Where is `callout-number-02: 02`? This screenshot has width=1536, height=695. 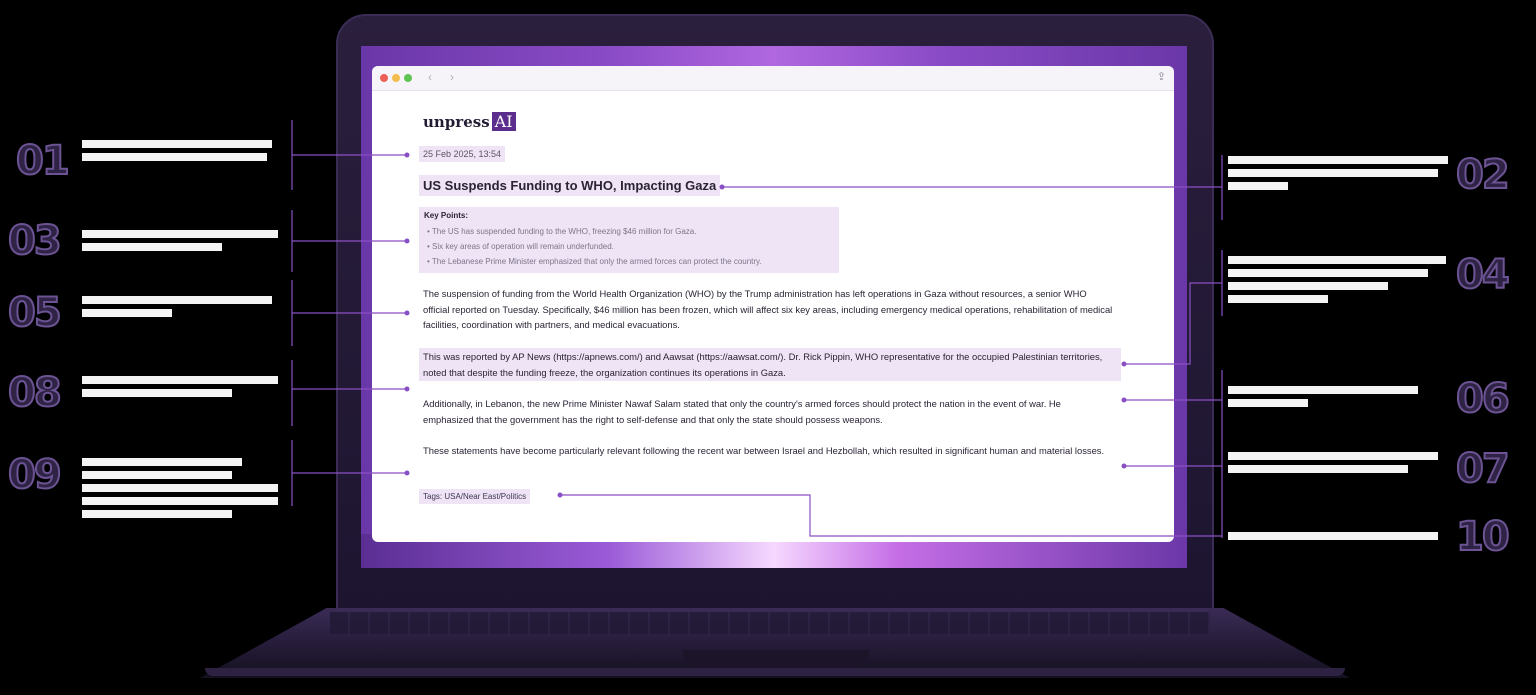 callout-number-02: 02 is located at coordinates (1483, 175).